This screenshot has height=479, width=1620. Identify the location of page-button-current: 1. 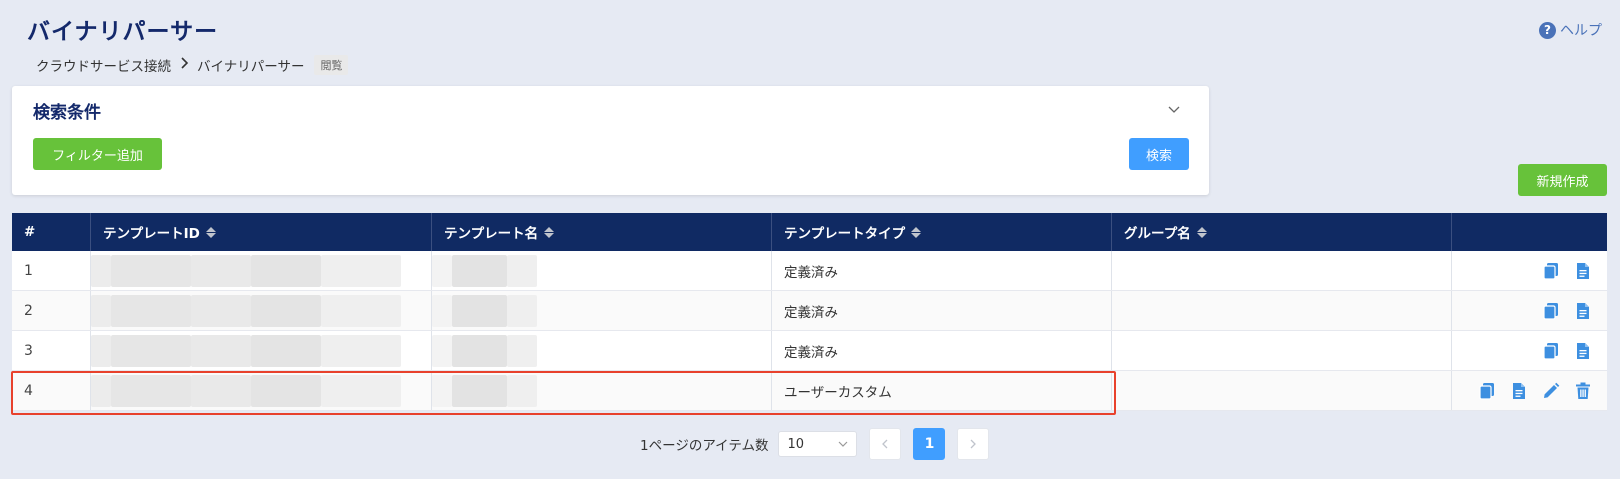
(929, 444).